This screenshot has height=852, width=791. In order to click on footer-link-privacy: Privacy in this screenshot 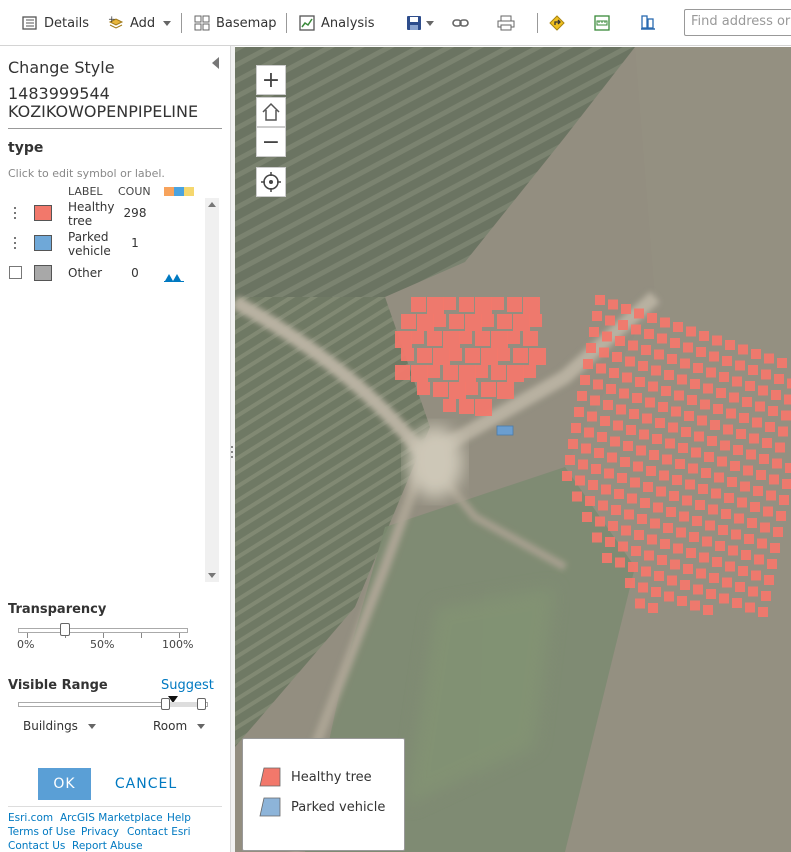, I will do `click(100, 832)`.